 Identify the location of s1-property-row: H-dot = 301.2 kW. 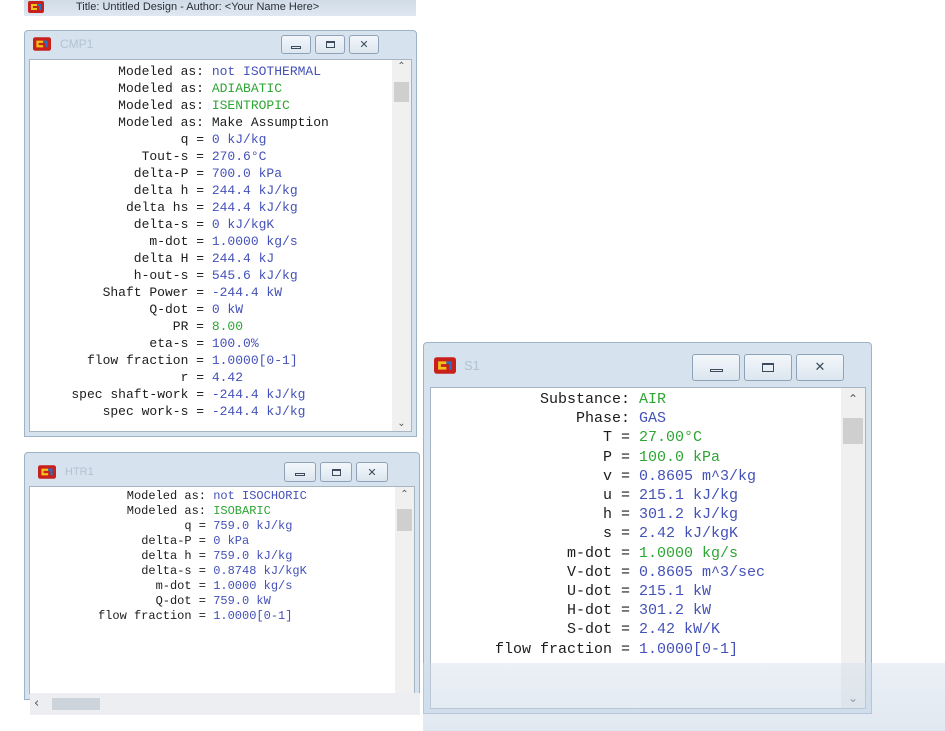
(598, 610).